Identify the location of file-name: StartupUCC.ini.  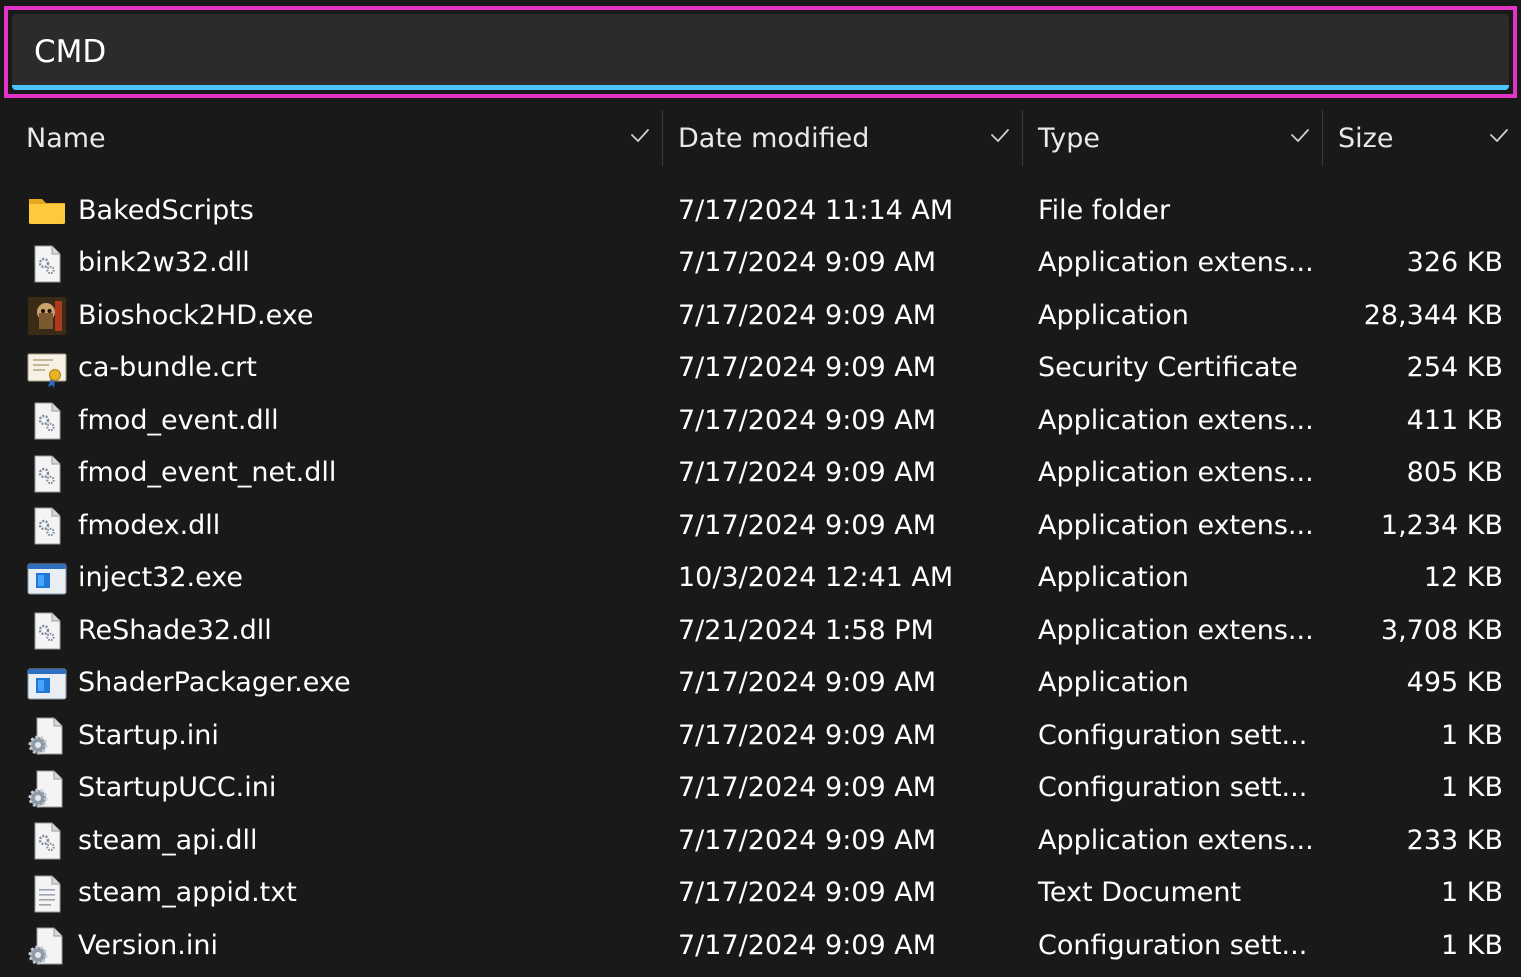
(177, 787).